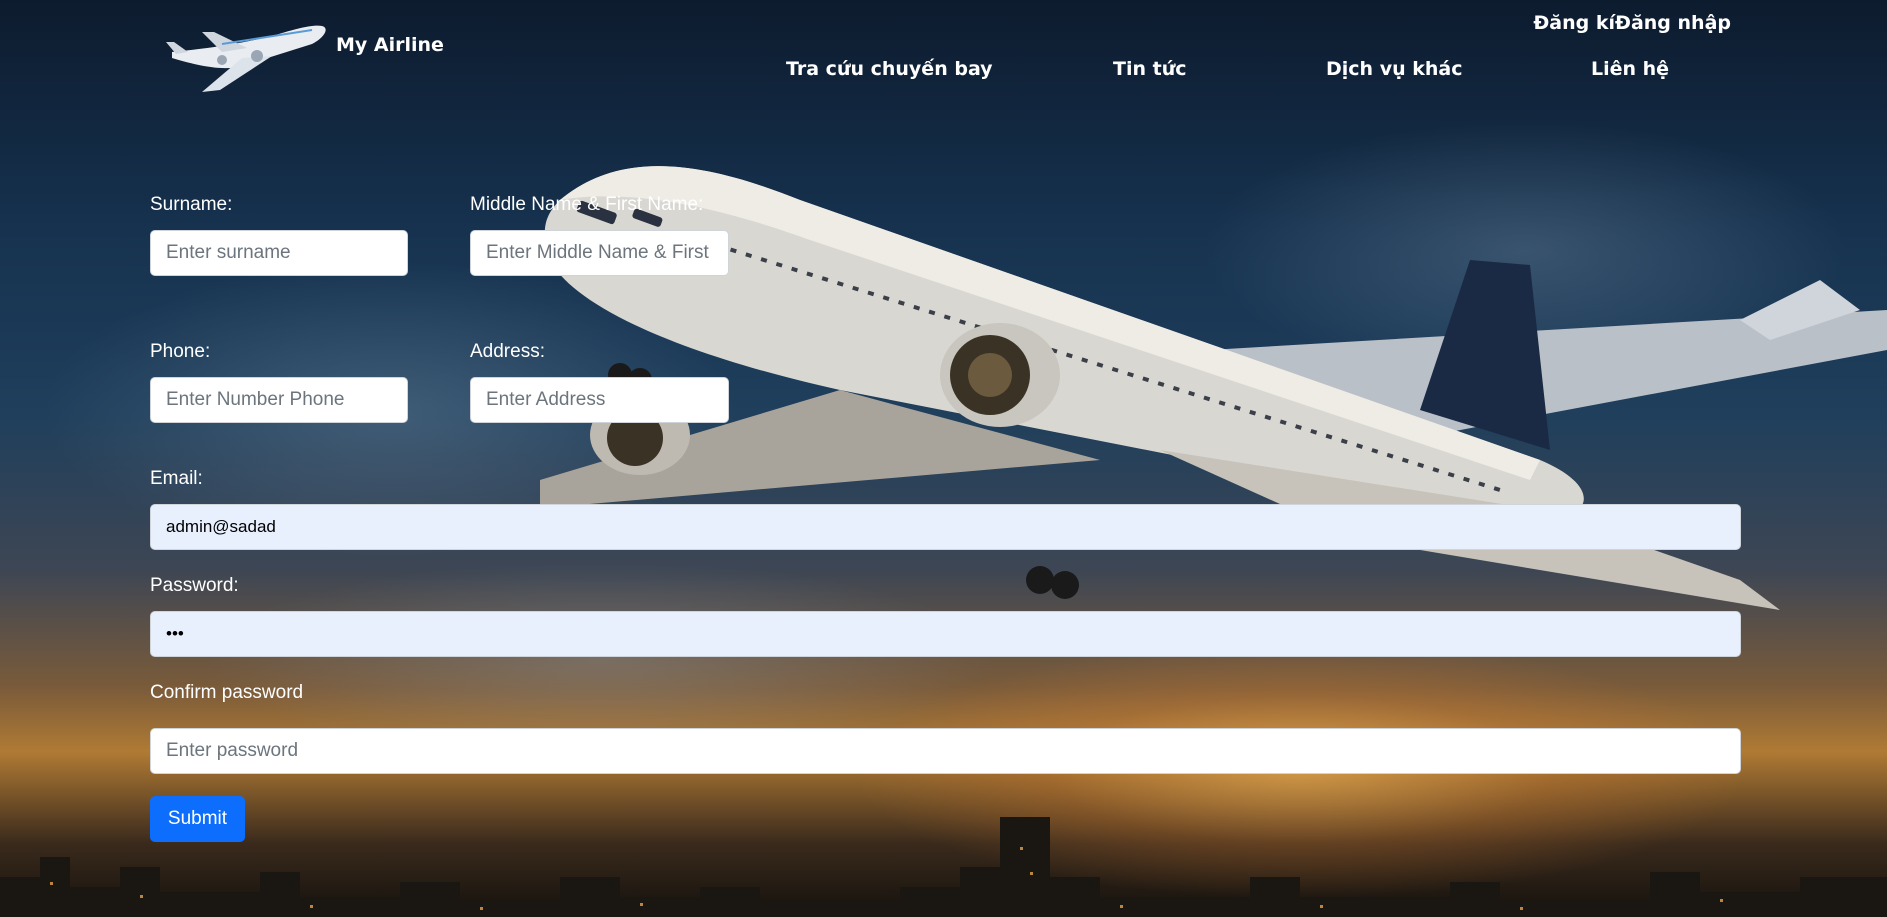 The width and height of the screenshot is (1887, 917). I want to click on surname-label: Surname:, so click(191, 204).